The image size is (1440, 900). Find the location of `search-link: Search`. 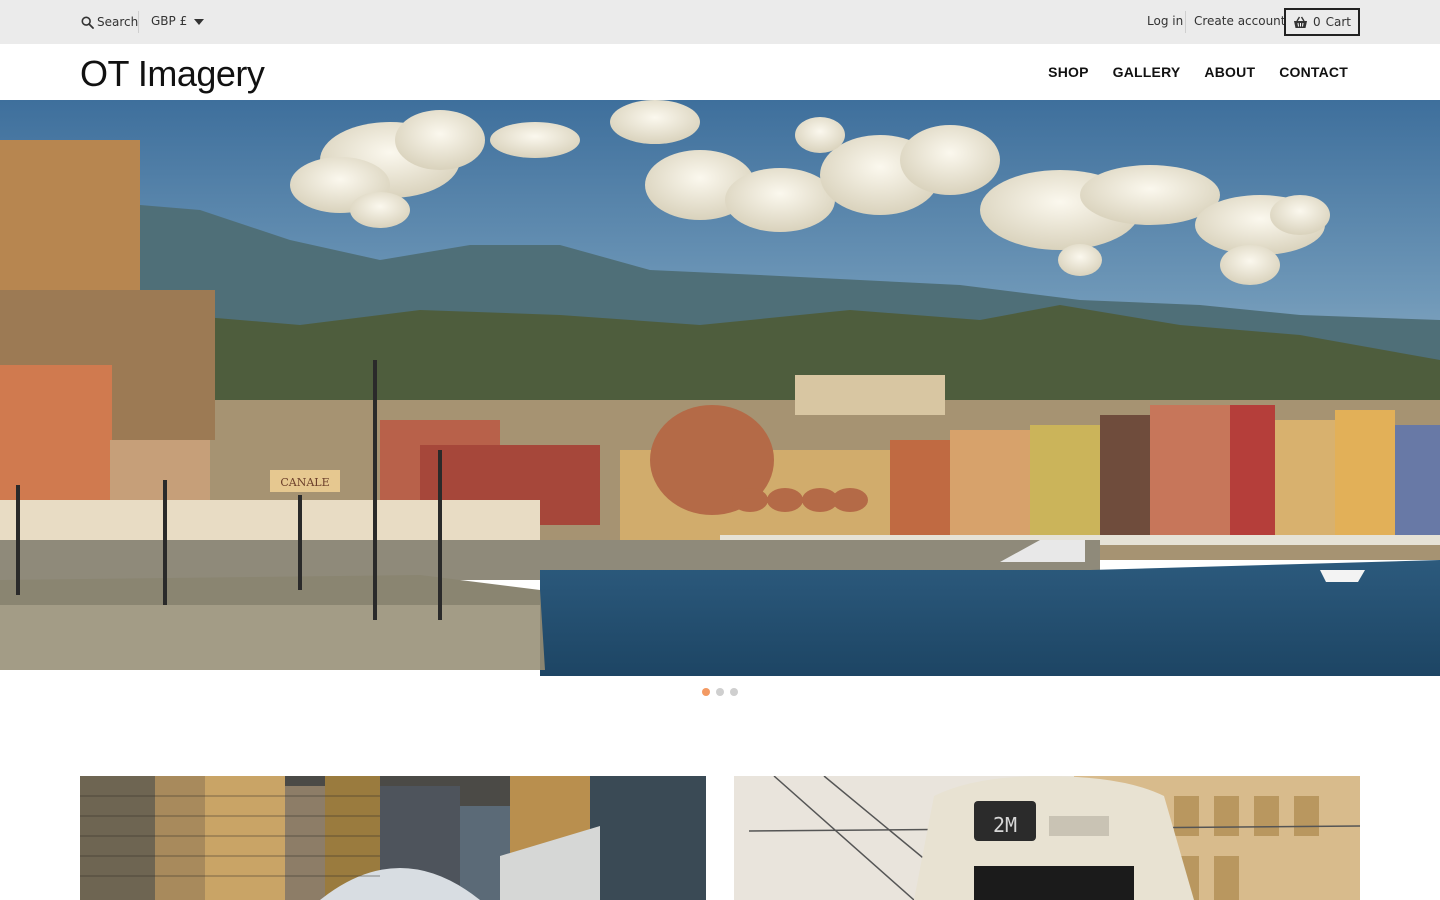

search-link: Search is located at coordinates (109, 22).